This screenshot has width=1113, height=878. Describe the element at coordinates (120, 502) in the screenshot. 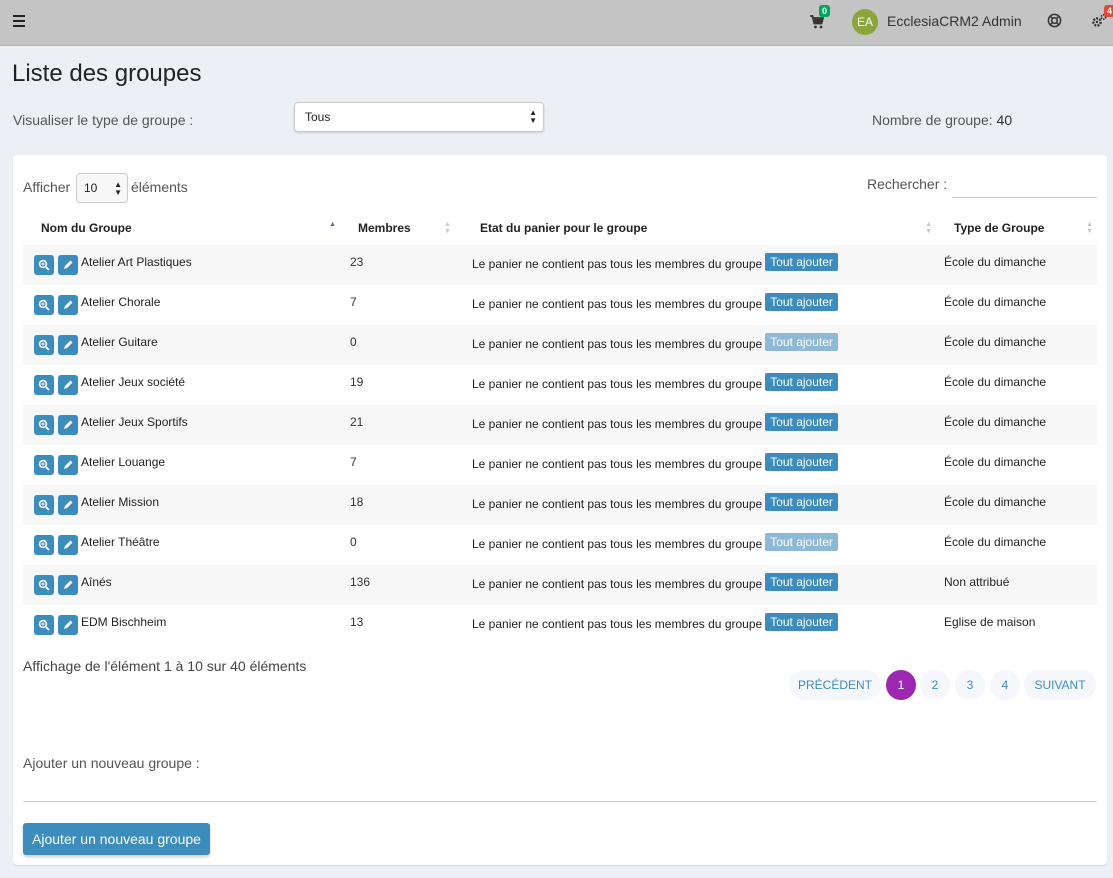

I see `group-name: Atelier Mission` at that location.